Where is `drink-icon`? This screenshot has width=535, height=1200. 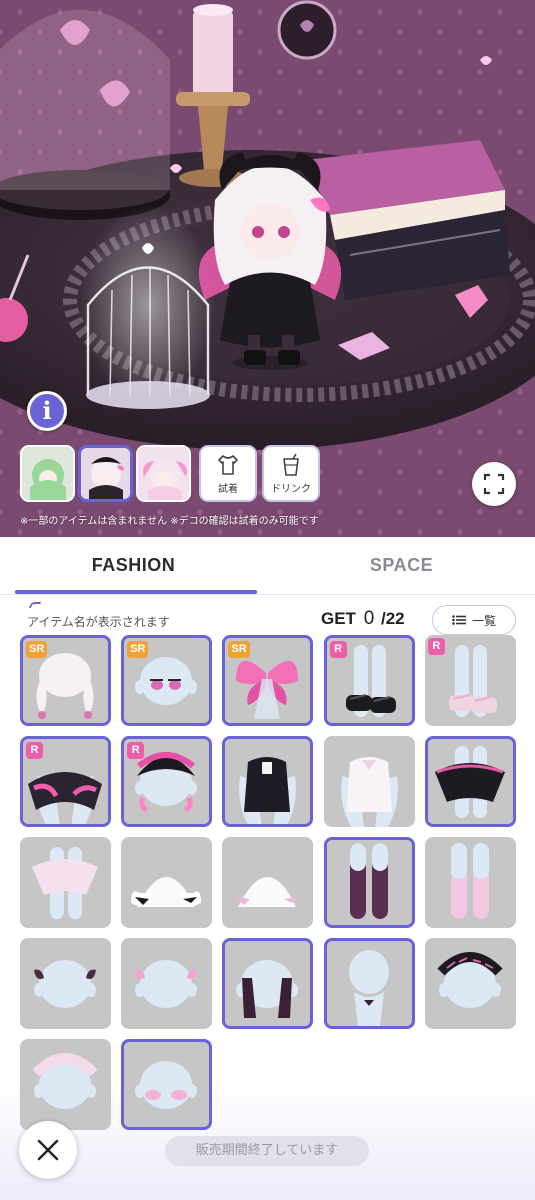
drink-icon is located at coordinates (291, 464).